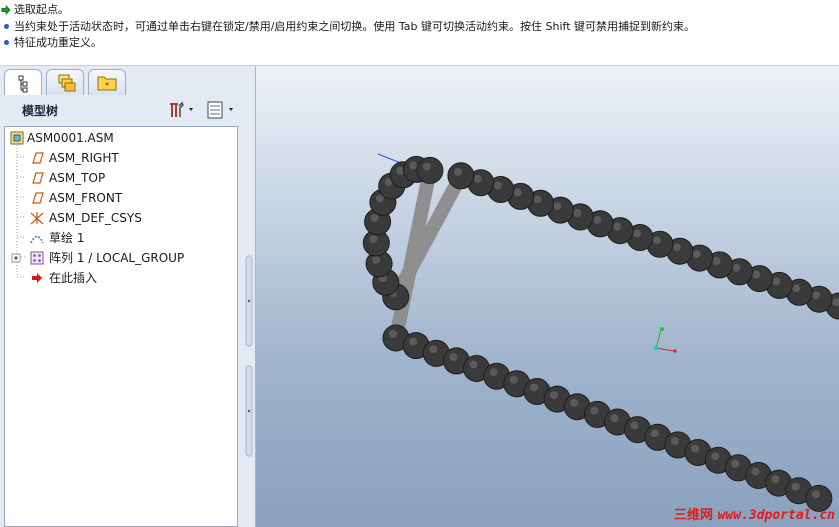 The height and width of the screenshot is (527, 839). I want to click on message-text: 选取起点。, so click(41, 9).